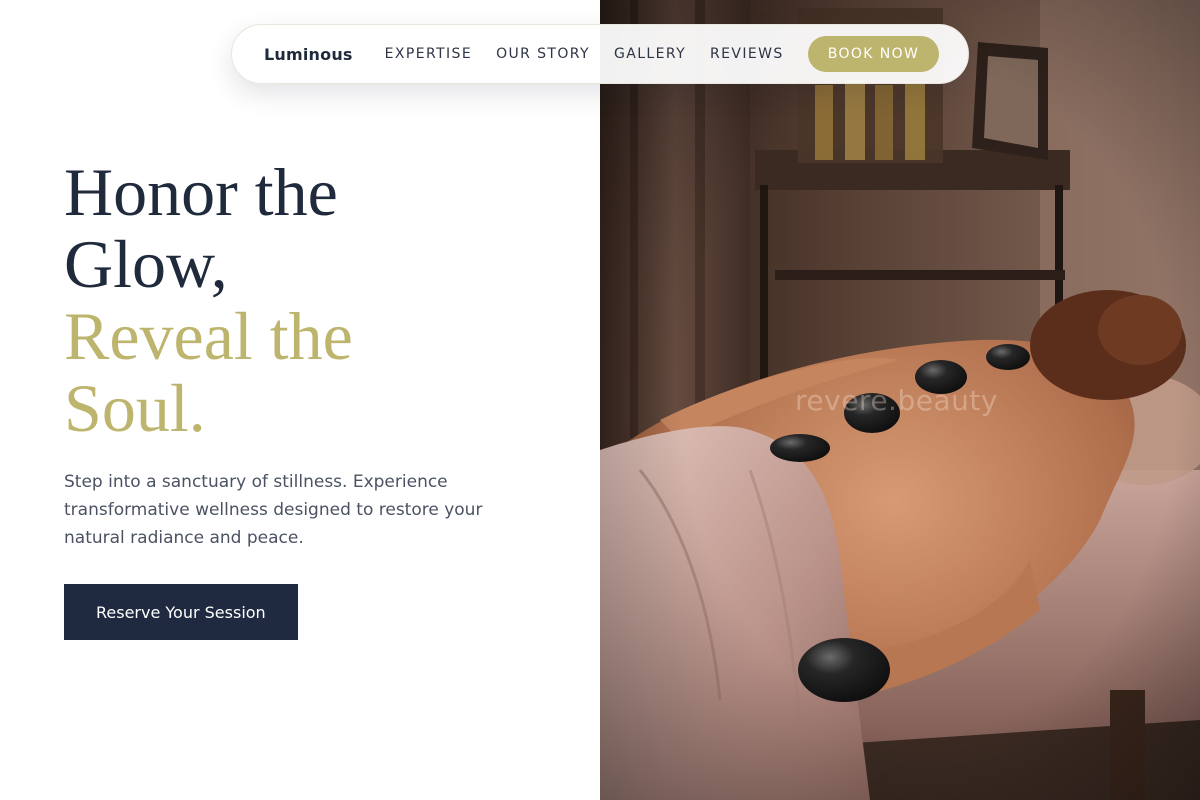  I want to click on headline-line-1: Honor the, so click(201, 192).